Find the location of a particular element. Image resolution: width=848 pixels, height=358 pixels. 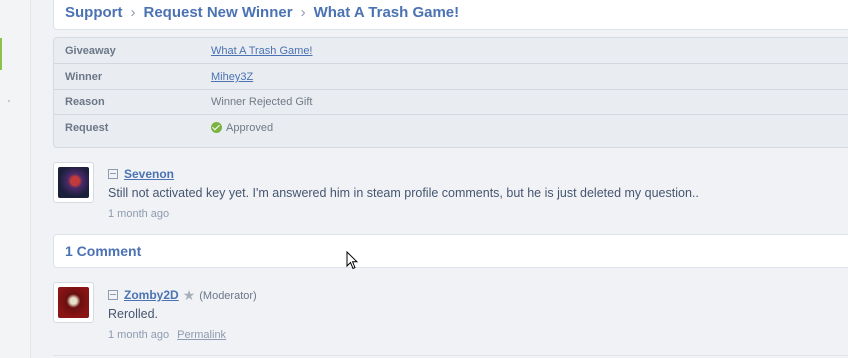

breadcrumb-giveaway: What A Trash Game! is located at coordinates (387, 12).